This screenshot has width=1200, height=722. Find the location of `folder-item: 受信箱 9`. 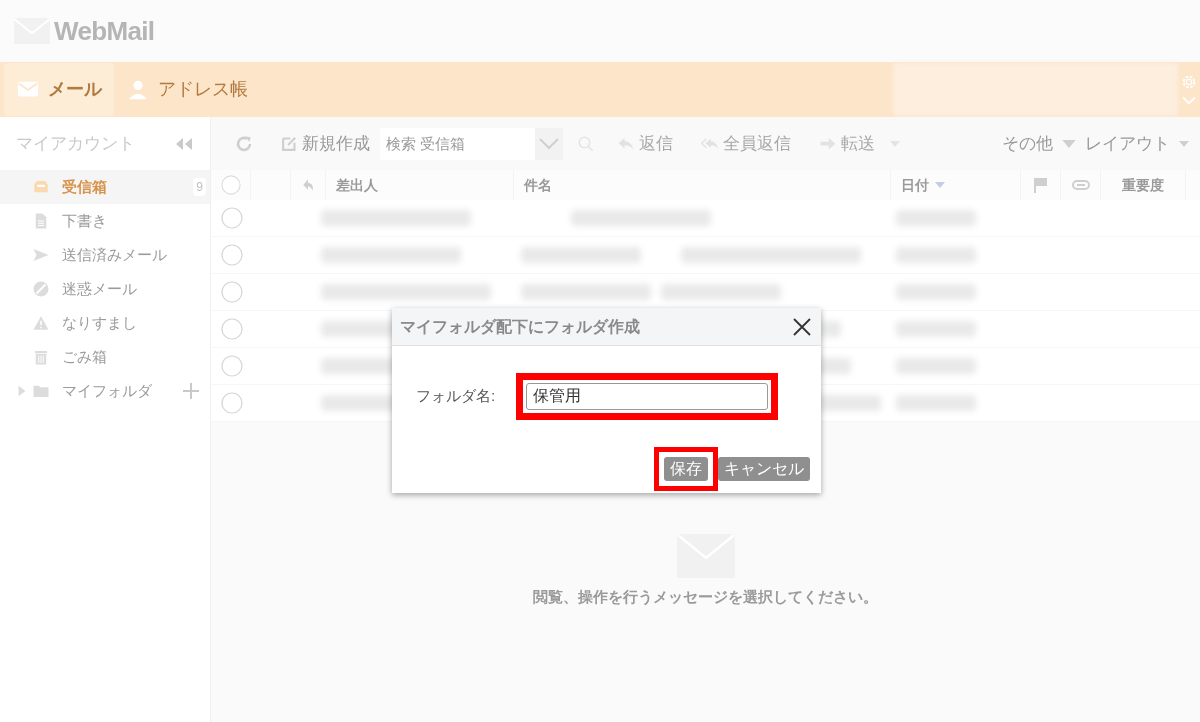

folder-item: 受信箱 9 is located at coordinates (105, 187).